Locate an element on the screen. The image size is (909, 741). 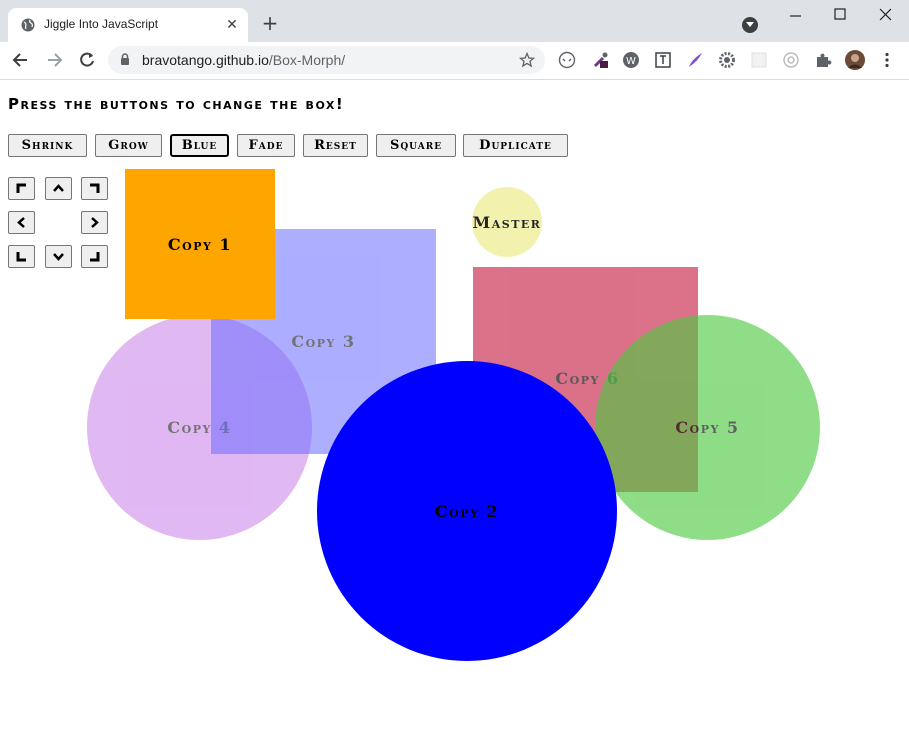
new-tab-icon: + is located at coordinates (270, 23).